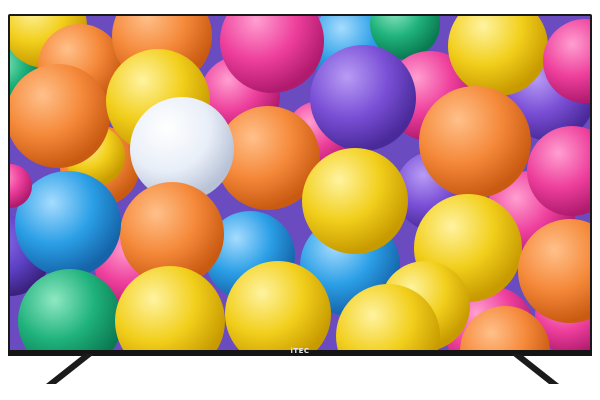  I want to click on left-stand-leg, so click(70, 369).